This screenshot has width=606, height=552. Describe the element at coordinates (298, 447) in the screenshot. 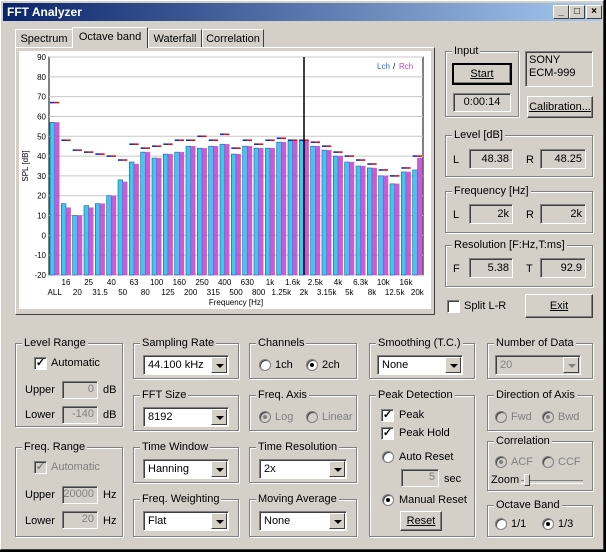

I see `time-resolution-title: Time Resolution` at that location.